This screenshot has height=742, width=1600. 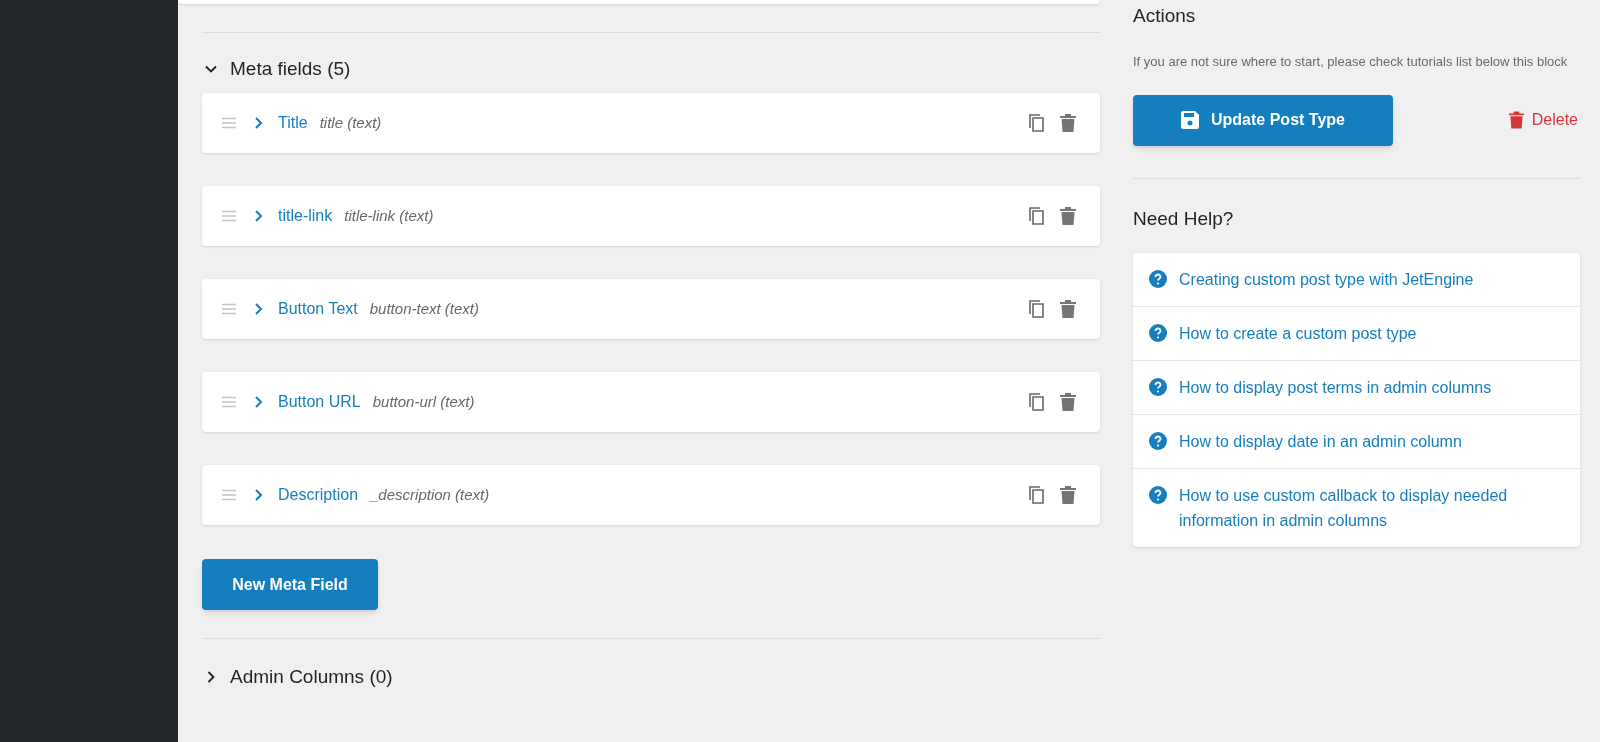 I want to click on section-toggle: Meta fields (5), so click(x=651, y=69).